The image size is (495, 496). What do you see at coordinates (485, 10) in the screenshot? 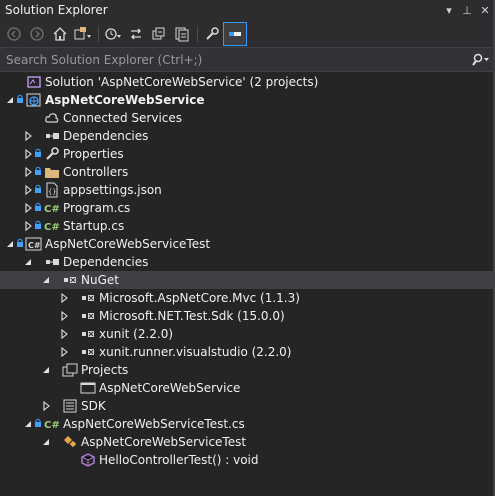
I see `close-icon: ✕` at bounding box center [485, 10].